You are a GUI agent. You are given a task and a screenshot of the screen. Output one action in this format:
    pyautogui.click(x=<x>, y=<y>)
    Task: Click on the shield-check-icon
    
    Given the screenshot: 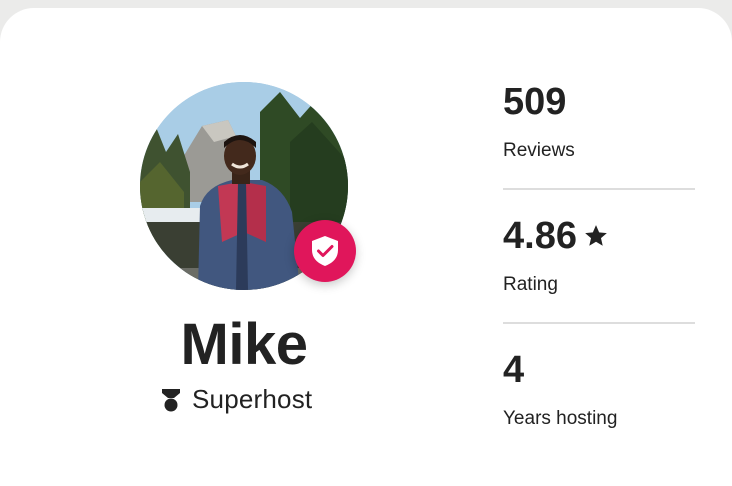 What is the action you would take?
    pyautogui.click(x=325, y=251)
    